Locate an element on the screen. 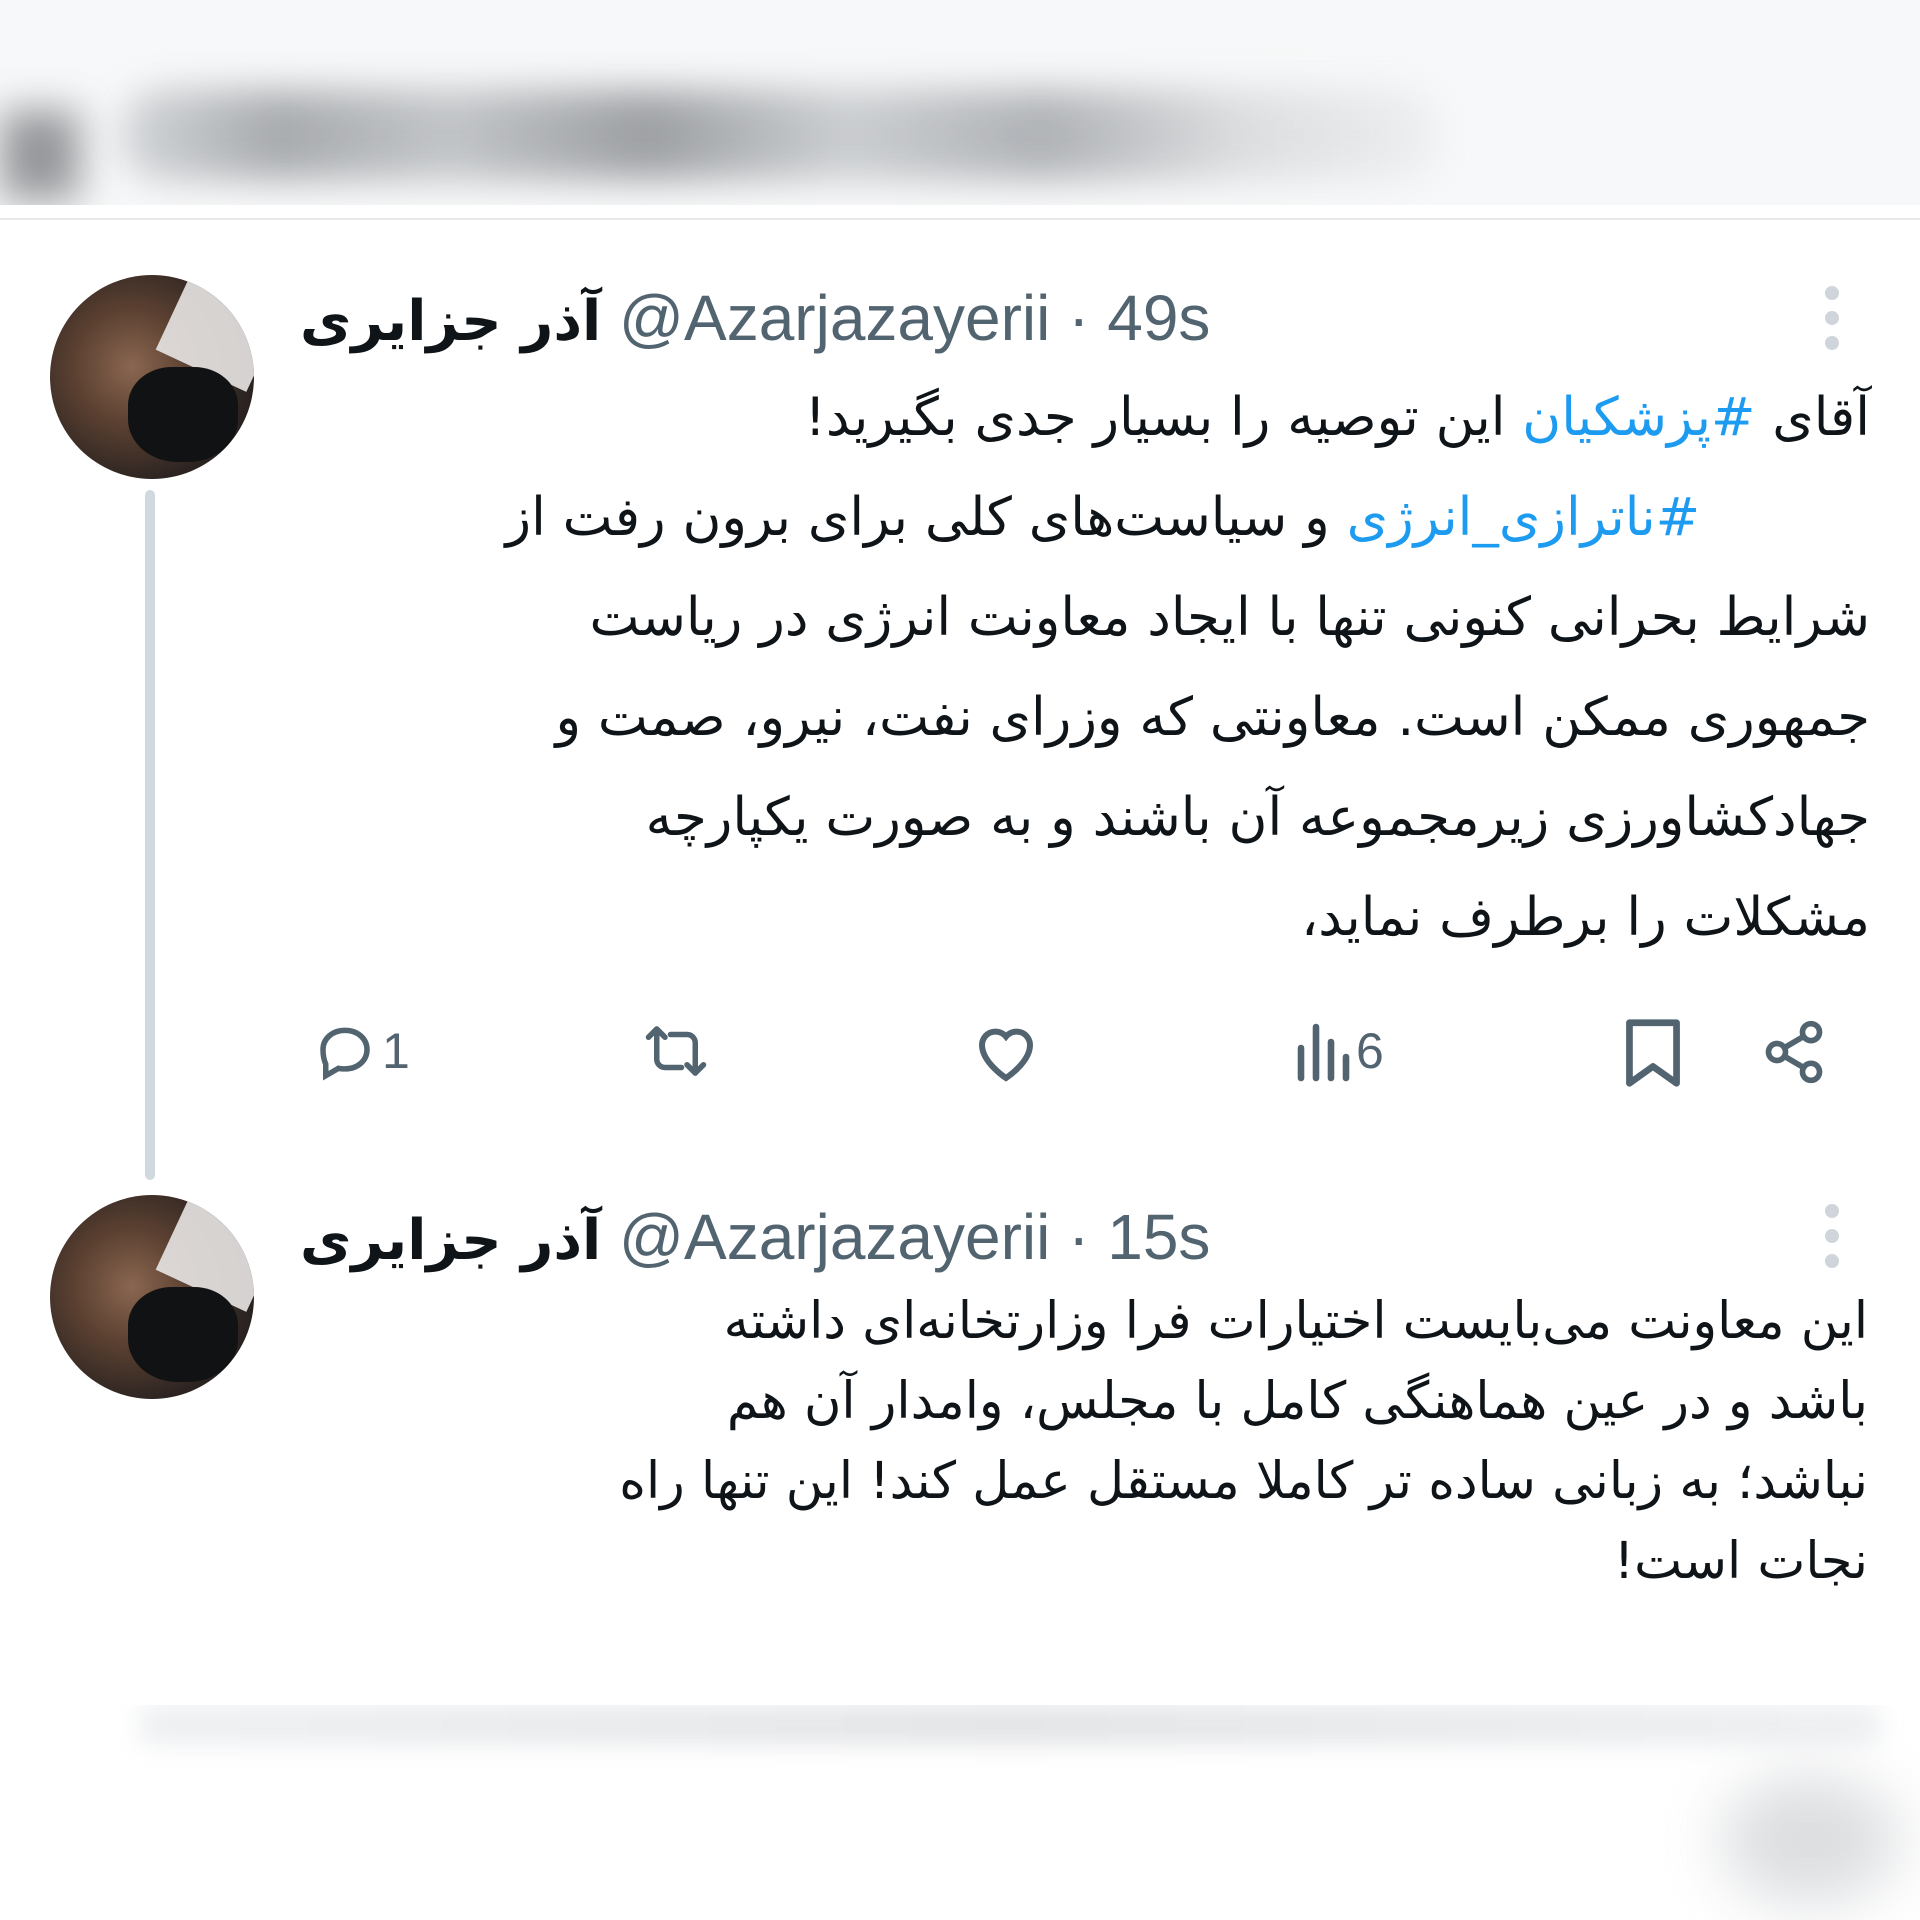 The image size is (1920, 1920). reply-icon is located at coordinates (345, 1054).